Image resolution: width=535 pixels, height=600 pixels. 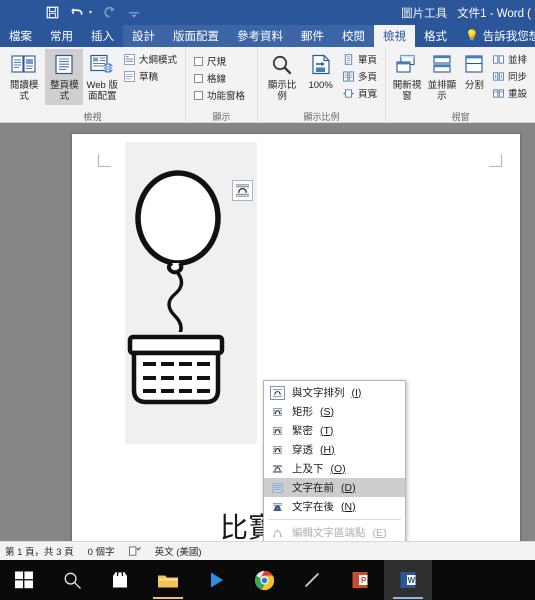 What do you see at coordinates (120, 580) in the screenshot?
I see `microsoft-store-icon` at bounding box center [120, 580].